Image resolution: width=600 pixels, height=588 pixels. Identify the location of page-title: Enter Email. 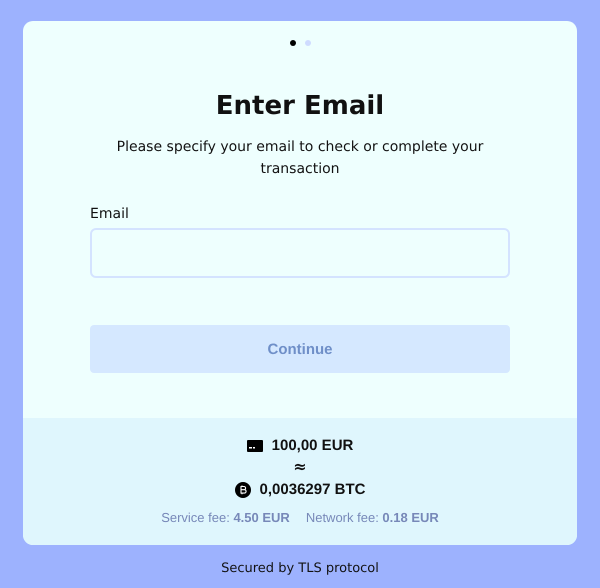
(300, 106).